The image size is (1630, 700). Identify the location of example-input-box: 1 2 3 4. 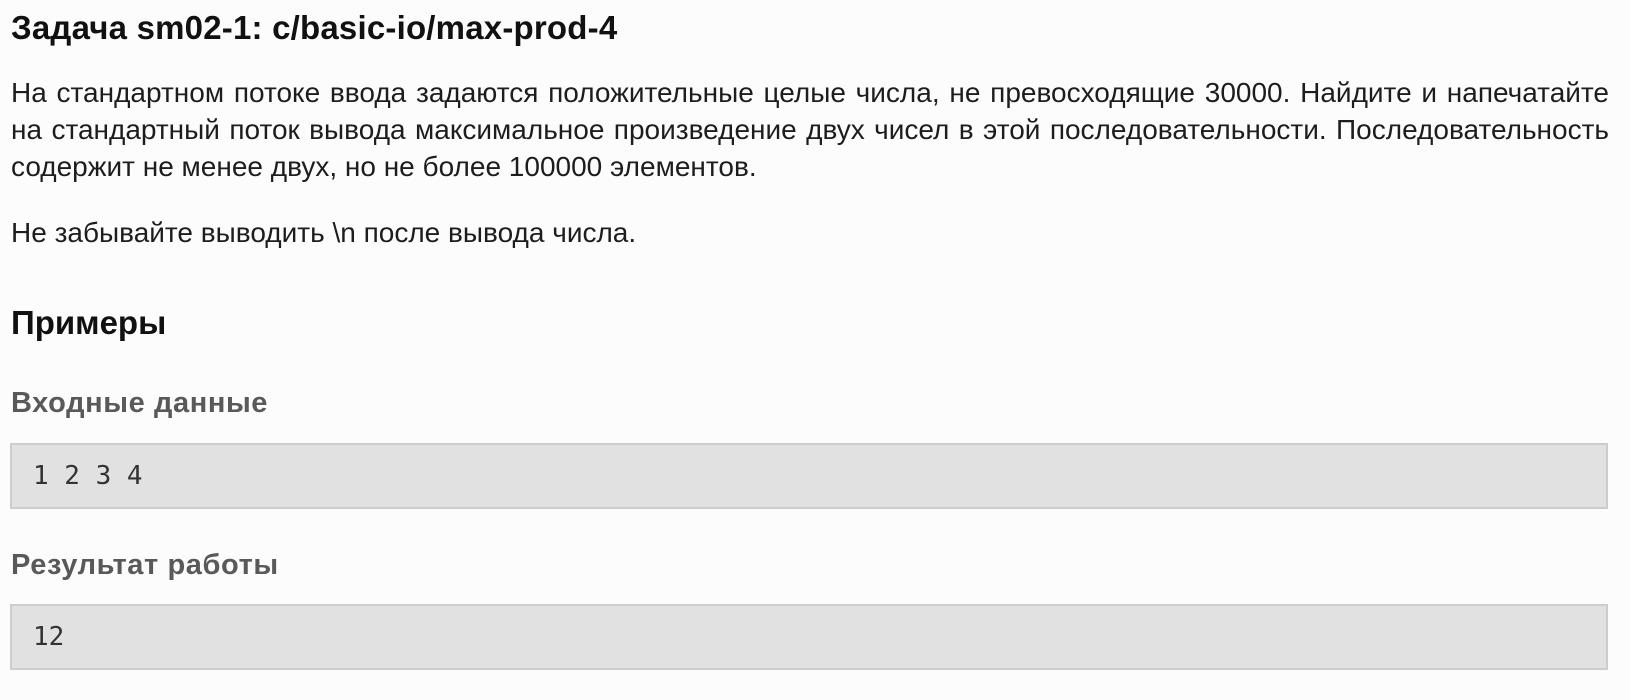
(809, 476).